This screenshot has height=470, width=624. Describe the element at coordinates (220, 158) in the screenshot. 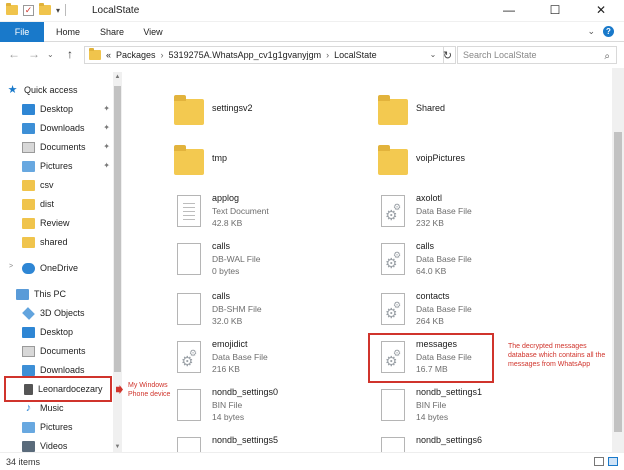

I see `file-name: tmp` at that location.